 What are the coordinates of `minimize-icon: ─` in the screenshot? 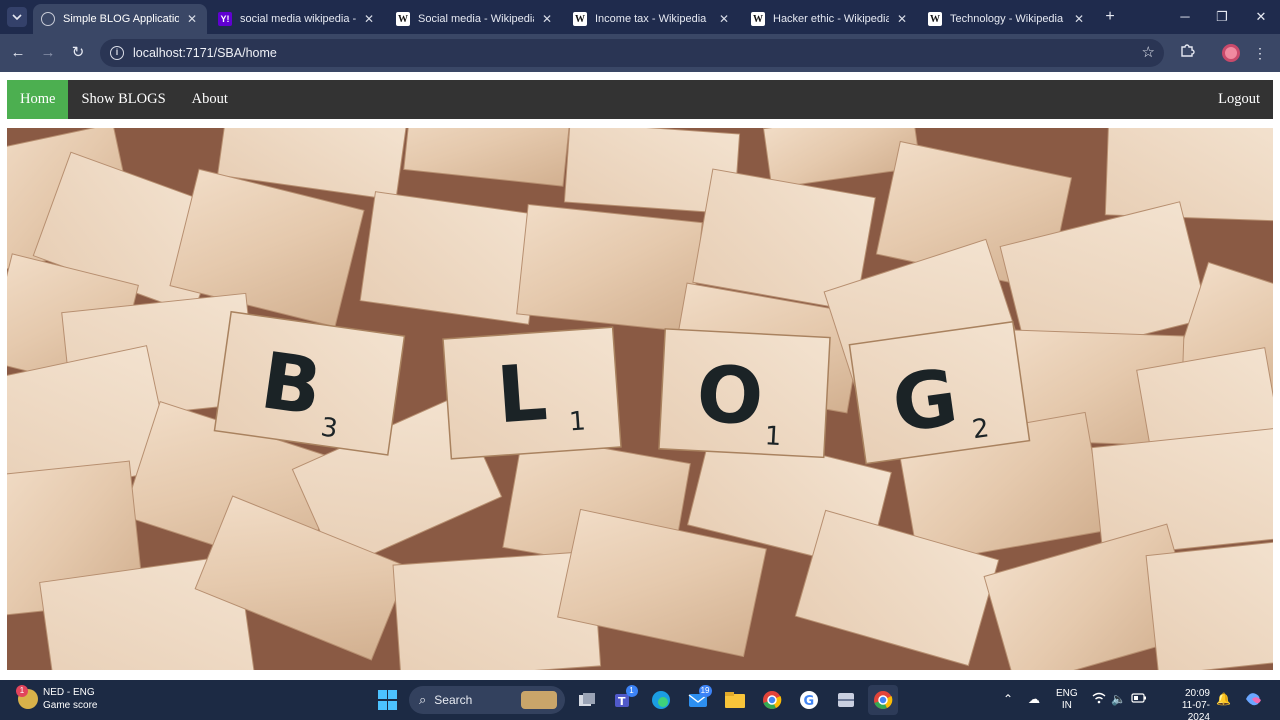 It's located at (1185, 17).